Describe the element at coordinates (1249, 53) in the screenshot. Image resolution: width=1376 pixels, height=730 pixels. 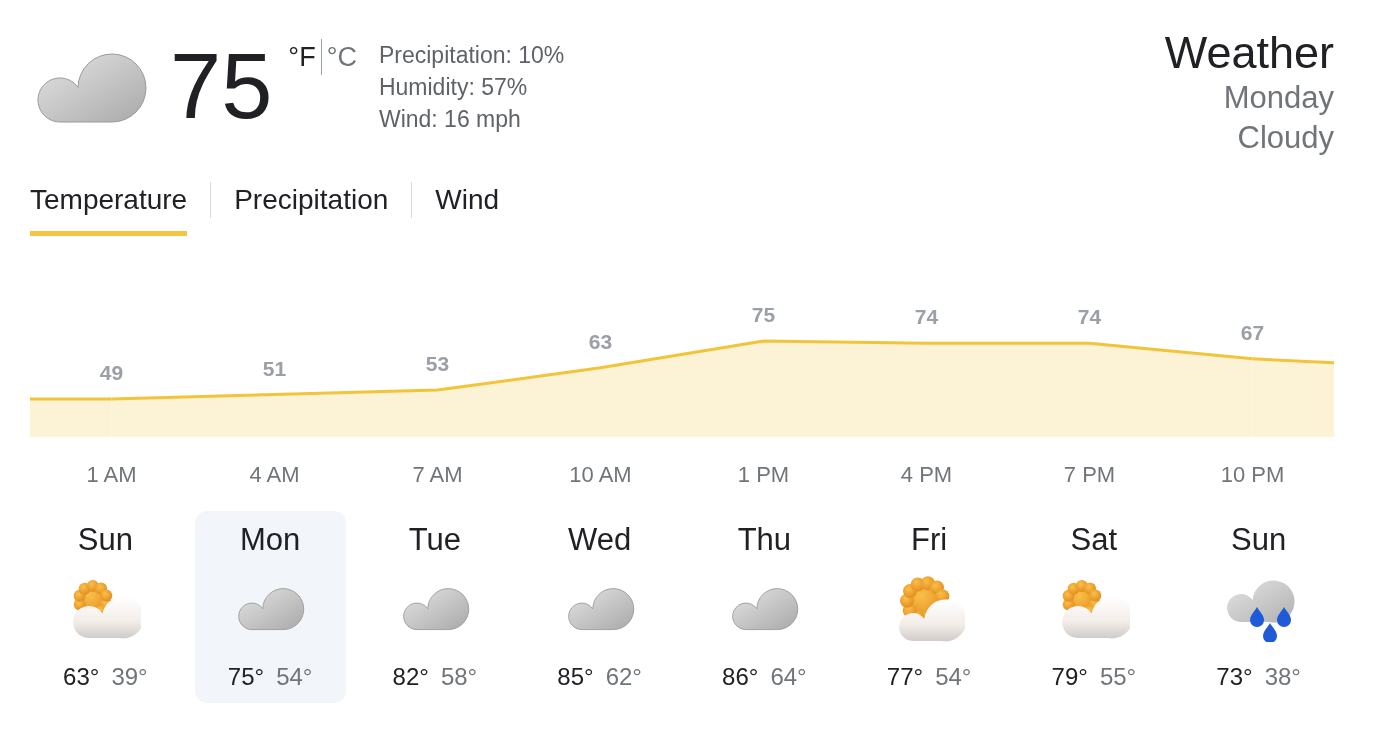
I see `widget-title: Weather` at that location.